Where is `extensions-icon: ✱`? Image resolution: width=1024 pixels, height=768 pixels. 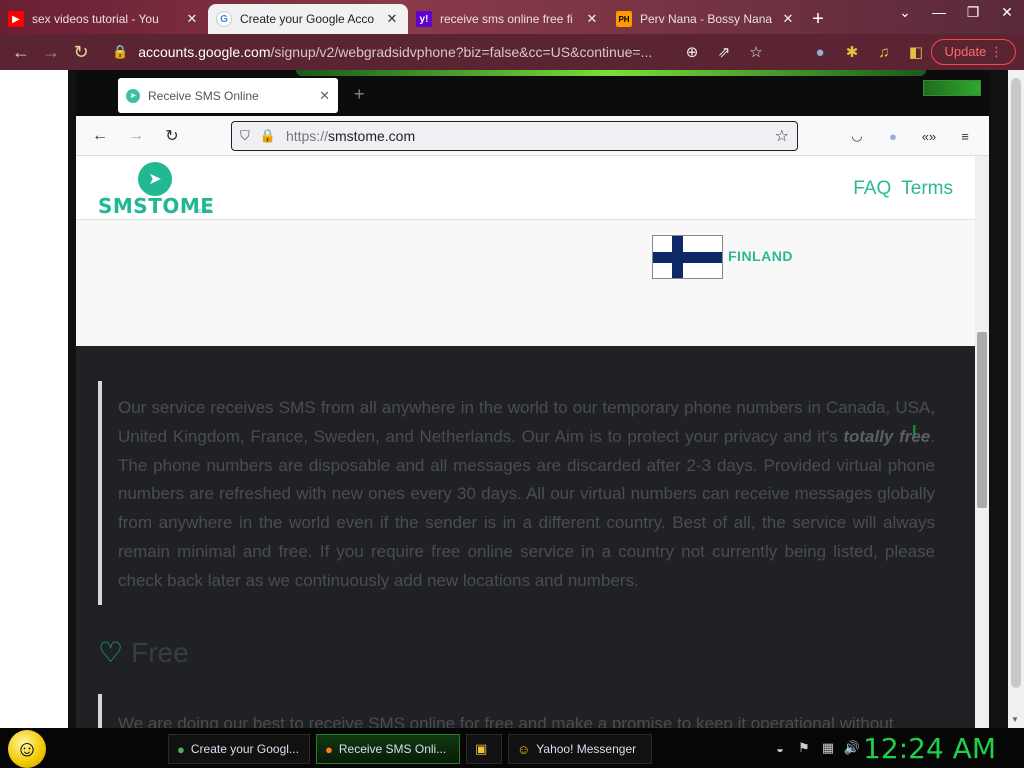 extensions-icon: ✱ is located at coordinates (852, 52).